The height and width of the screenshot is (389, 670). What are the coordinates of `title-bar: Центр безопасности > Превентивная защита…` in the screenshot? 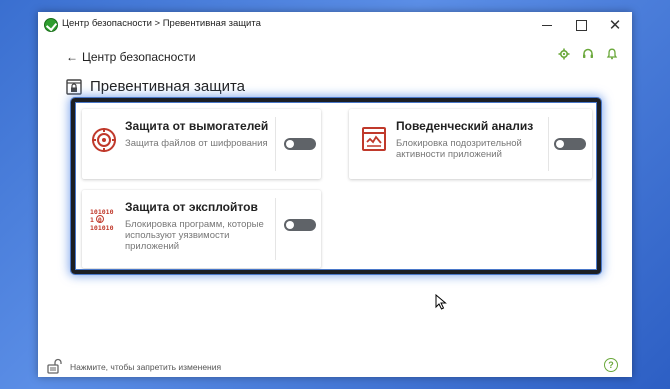 It's located at (335, 25).